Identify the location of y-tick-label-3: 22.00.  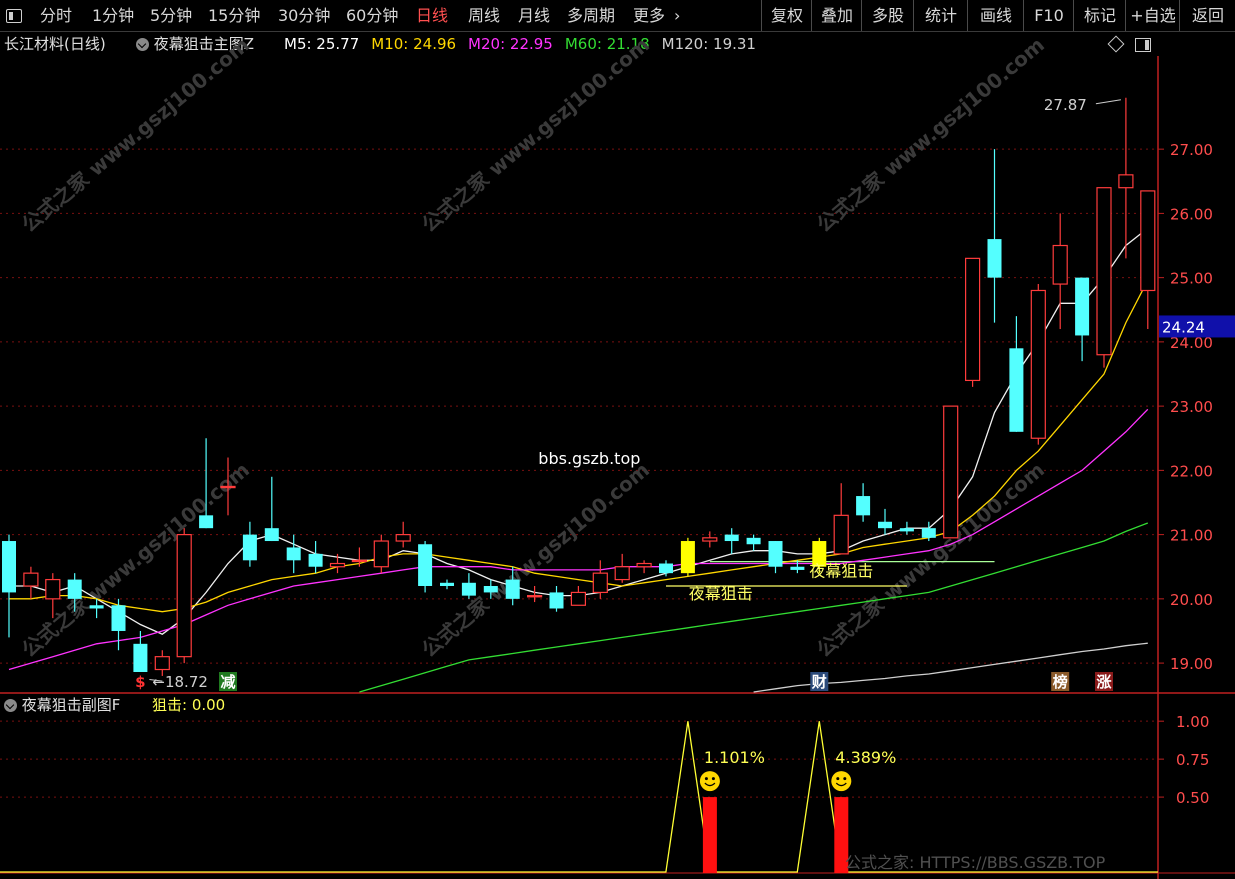
(1191, 471).